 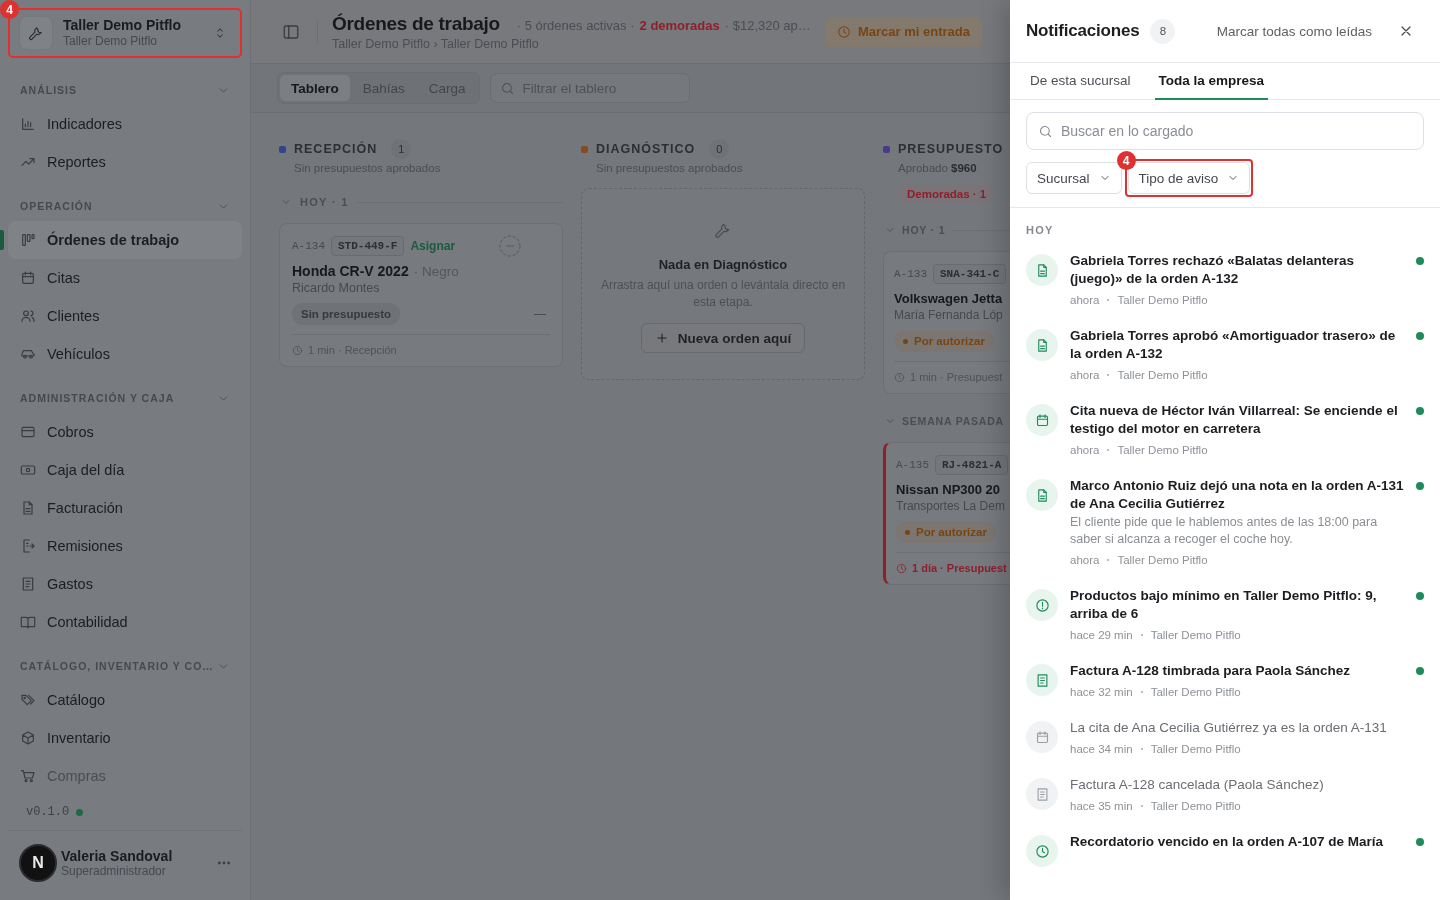 I want to click on nav-item: Citas, so click(x=125, y=278).